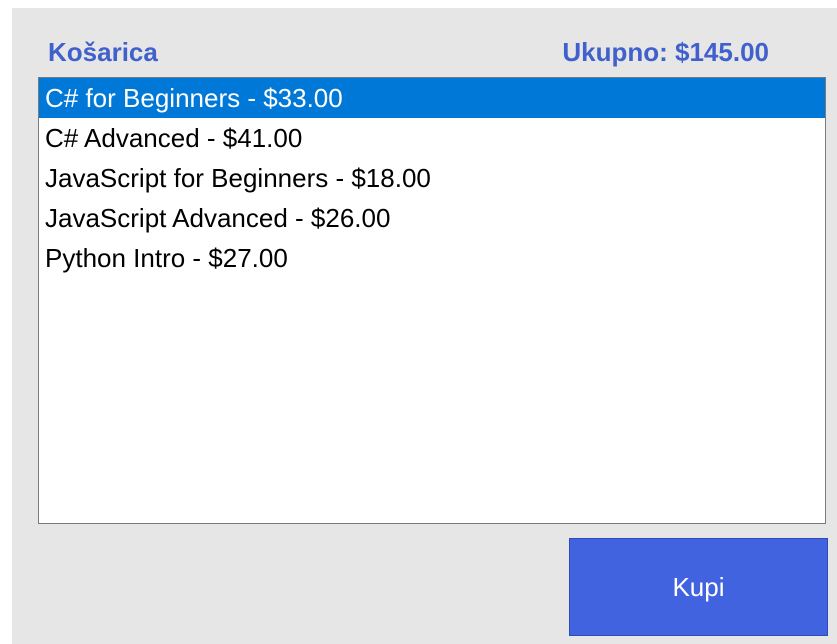  Describe the element at coordinates (432, 178) in the screenshot. I see `list-item: JavaScript for Beginners - $18.00` at that location.